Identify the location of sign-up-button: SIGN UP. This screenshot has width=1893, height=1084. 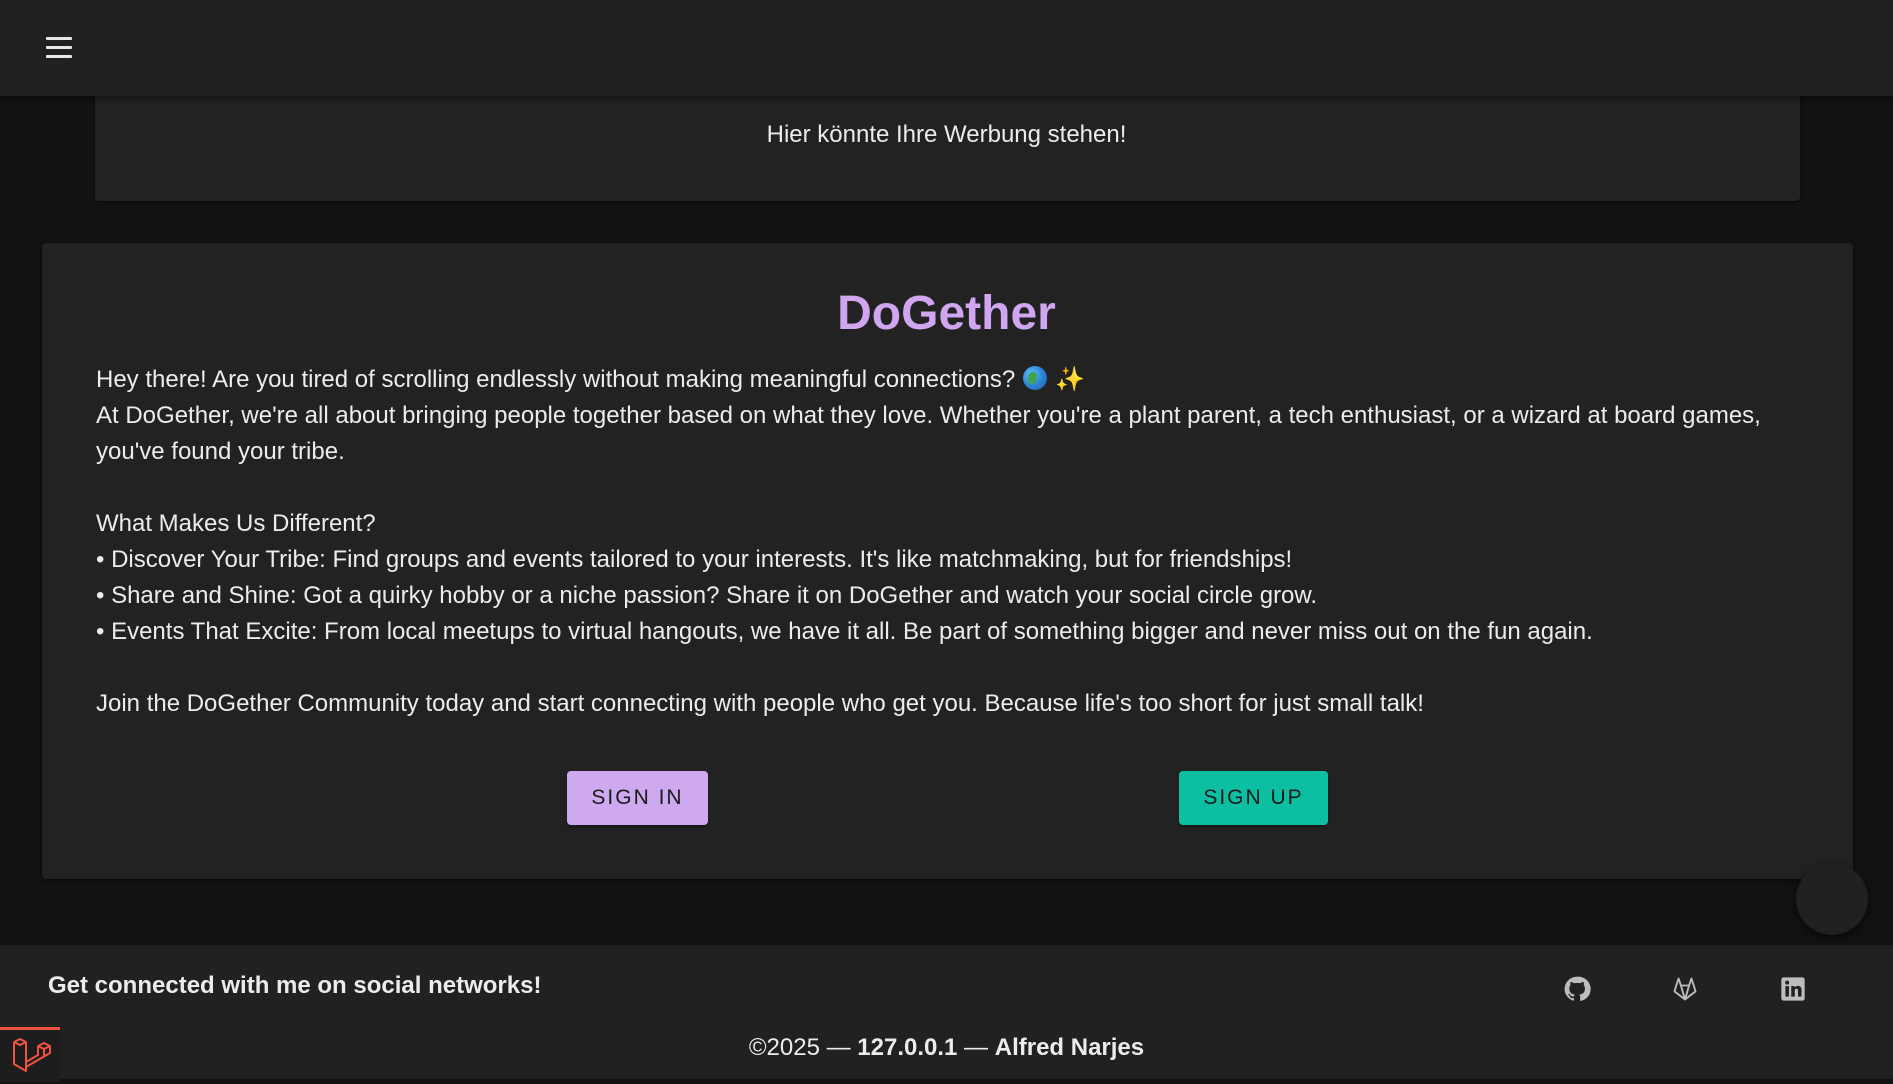
(1253, 798).